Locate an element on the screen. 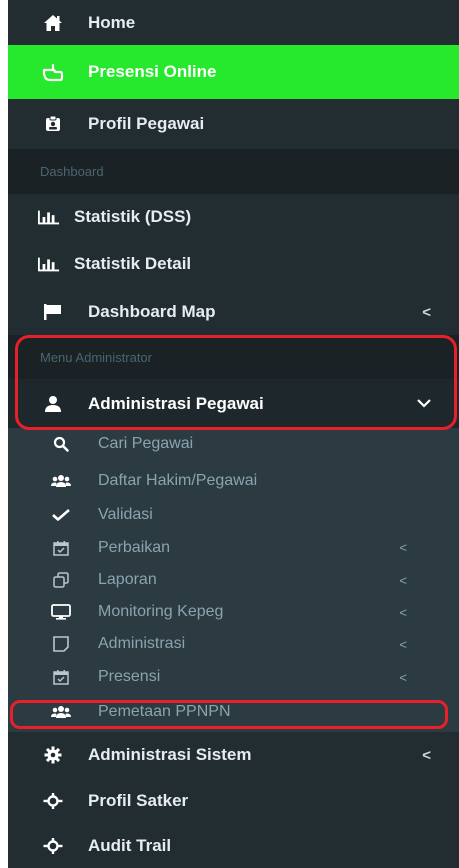  search-icon is located at coordinates (61, 444).